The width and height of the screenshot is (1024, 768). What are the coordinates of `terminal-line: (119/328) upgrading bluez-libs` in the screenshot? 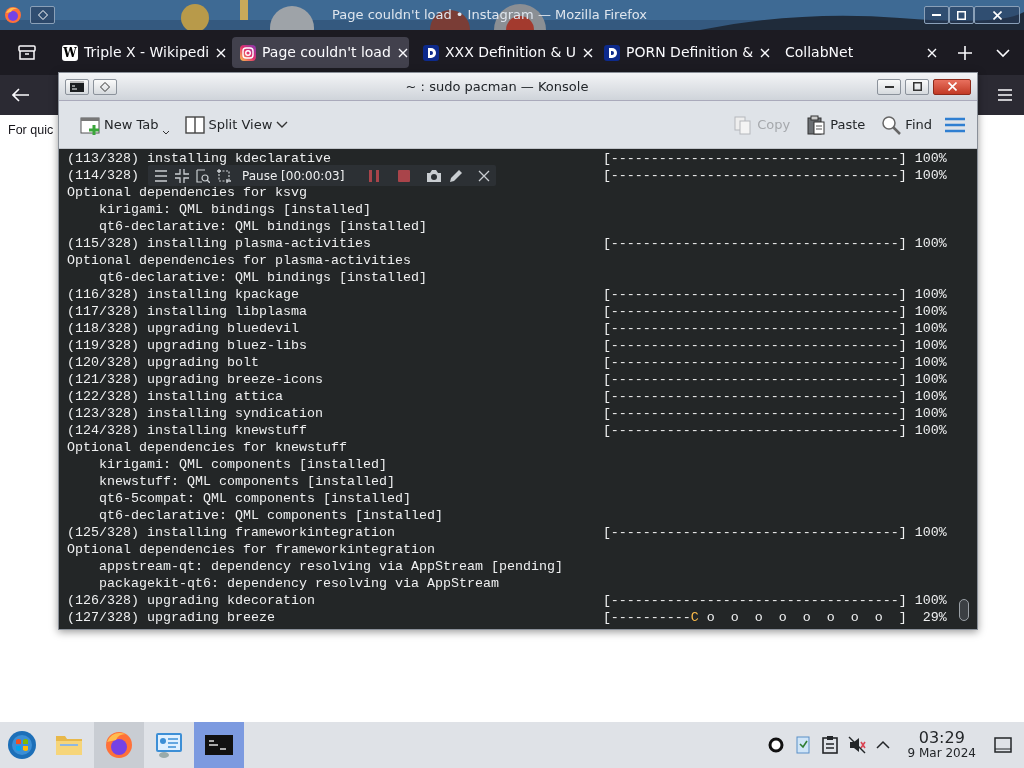 It's located at (187, 345).